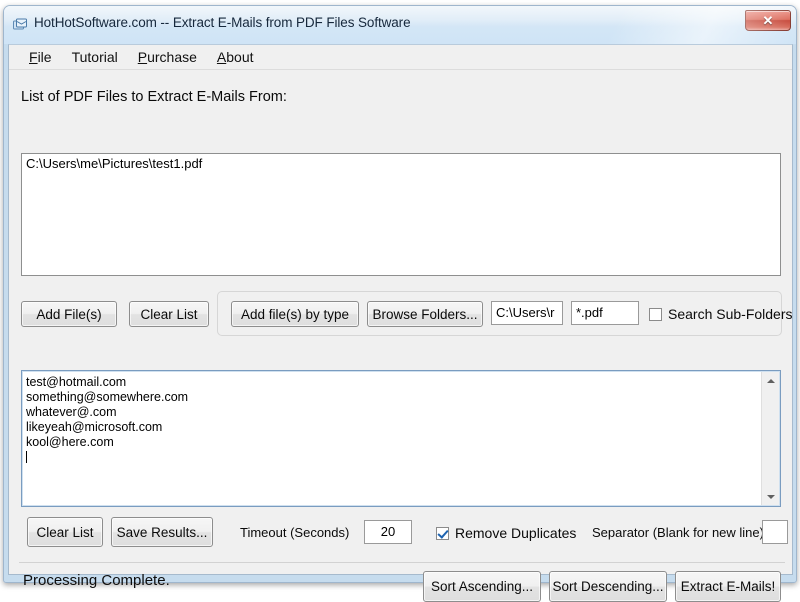 The width and height of the screenshot is (800, 602). What do you see at coordinates (33, 57) in the screenshot?
I see `menu-mnemonic: F` at bounding box center [33, 57].